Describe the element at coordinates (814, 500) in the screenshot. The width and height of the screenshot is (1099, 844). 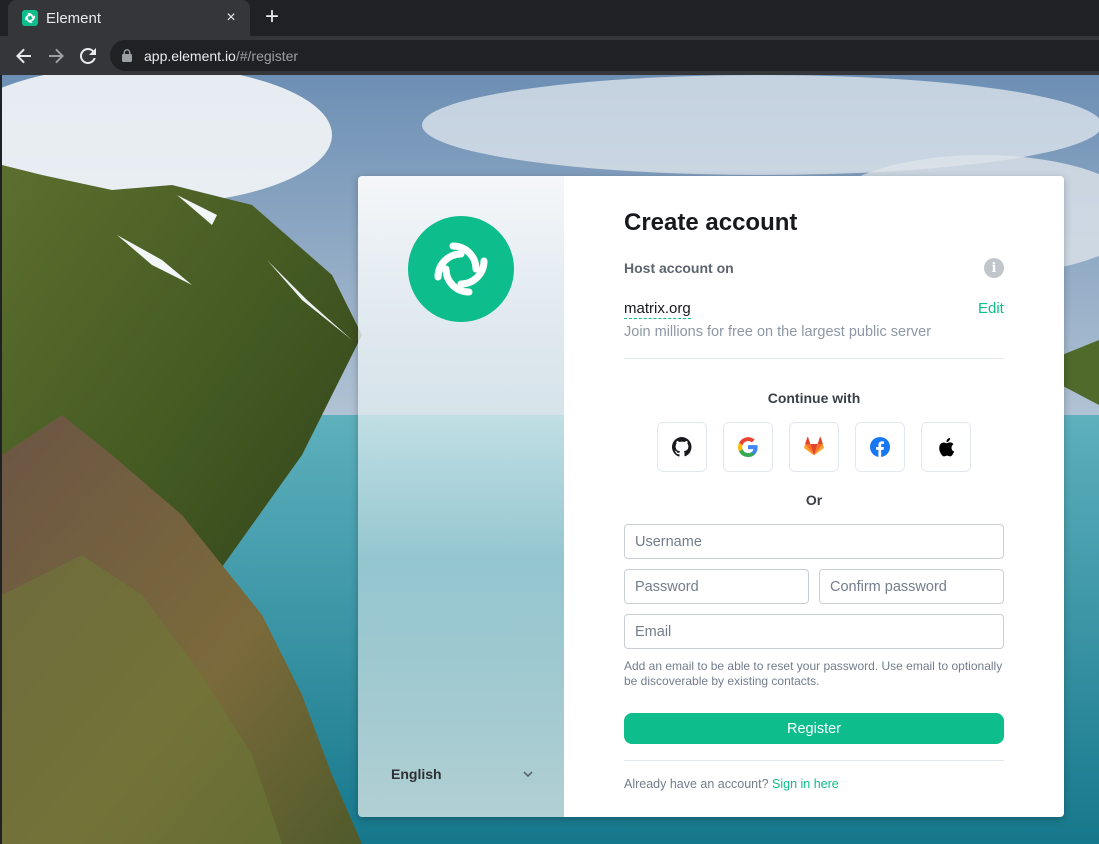
I see `or-separator: Or` at that location.